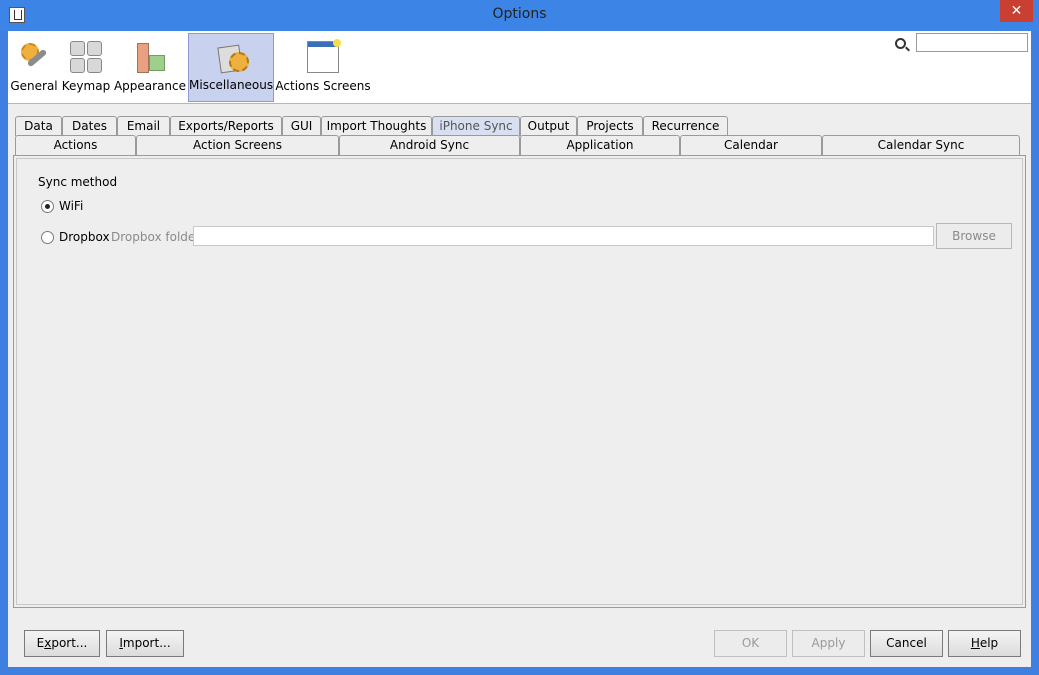 The height and width of the screenshot is (675, 1039). I want to click on window-title: Options, so click(519, 14).